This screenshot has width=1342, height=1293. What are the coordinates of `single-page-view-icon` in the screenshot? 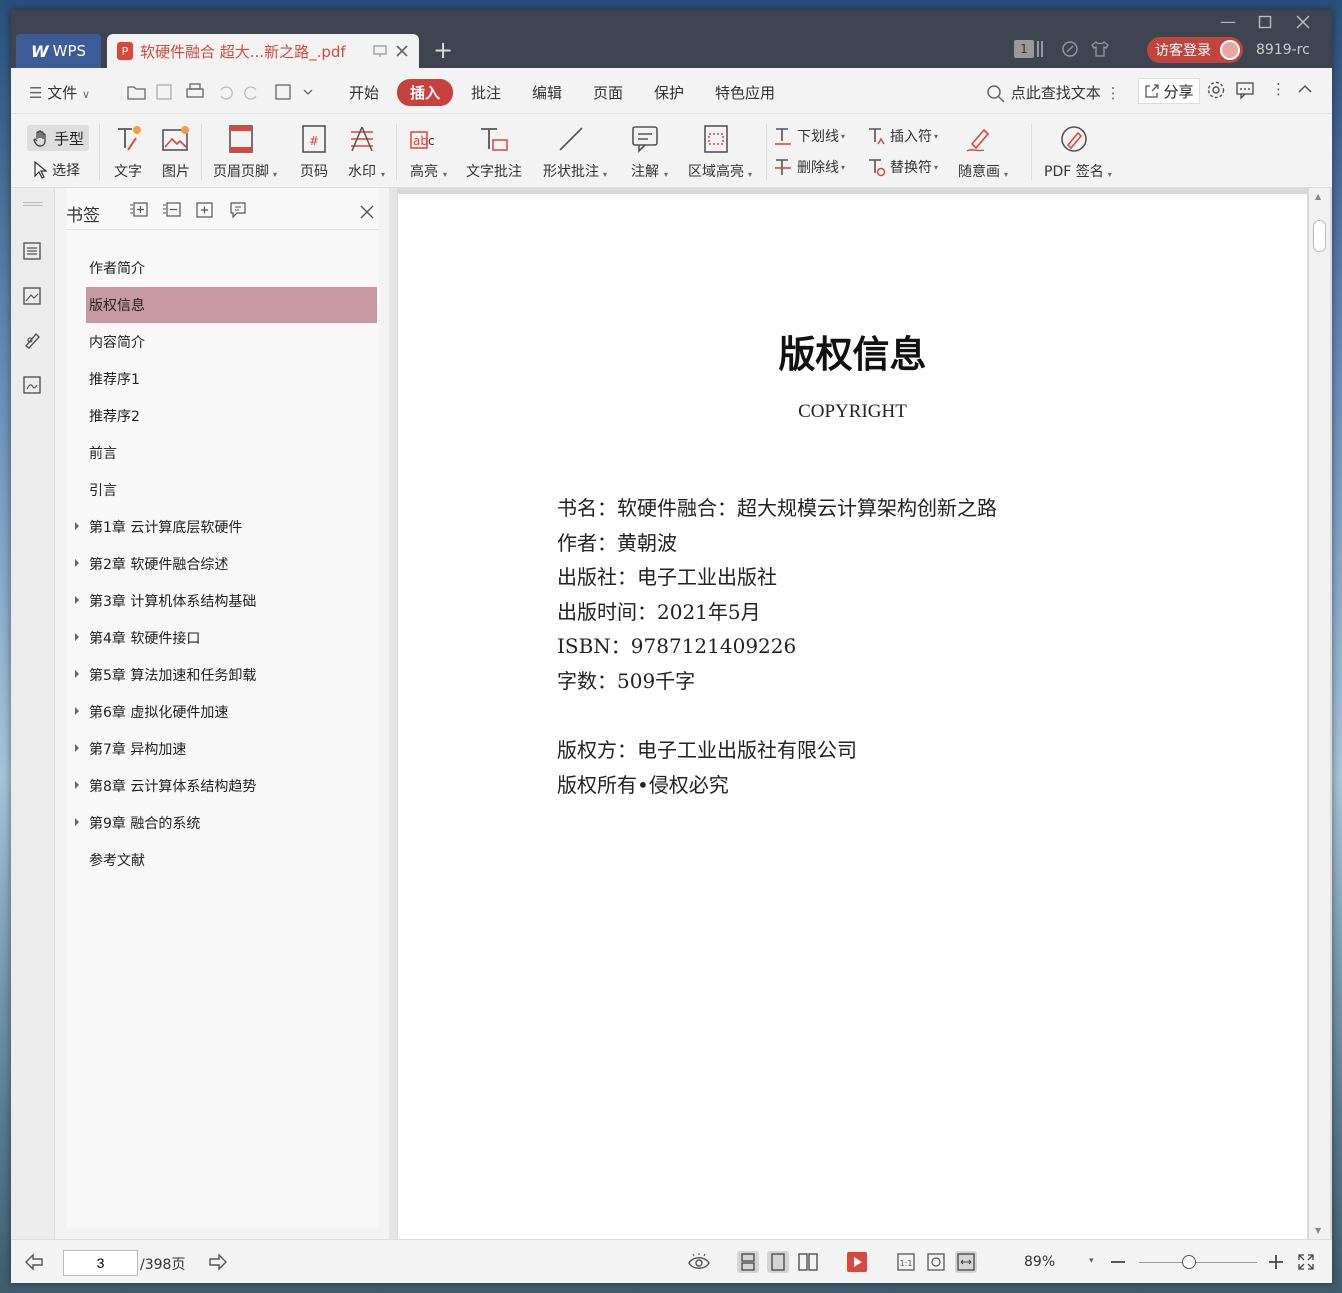 It's located at (778, 1262).